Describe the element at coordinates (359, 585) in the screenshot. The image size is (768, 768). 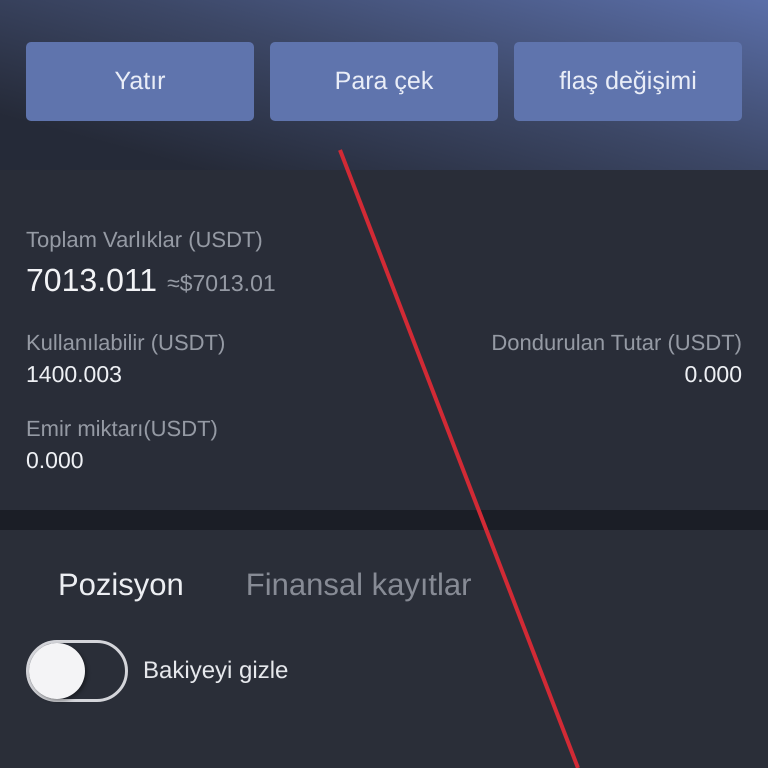
I see `tab: Finansal kayıtlar` at that location.